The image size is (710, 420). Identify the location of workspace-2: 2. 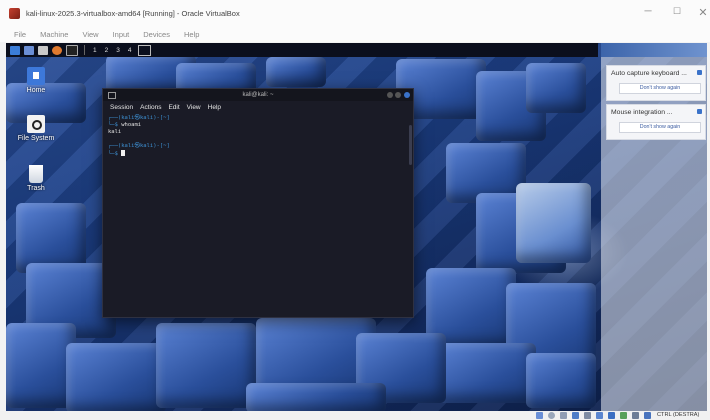
(107, 50).